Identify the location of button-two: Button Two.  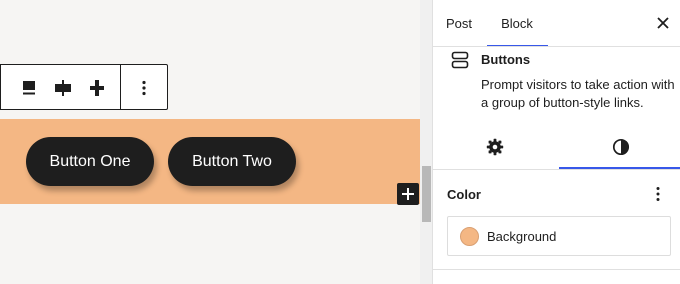
(232, 161).